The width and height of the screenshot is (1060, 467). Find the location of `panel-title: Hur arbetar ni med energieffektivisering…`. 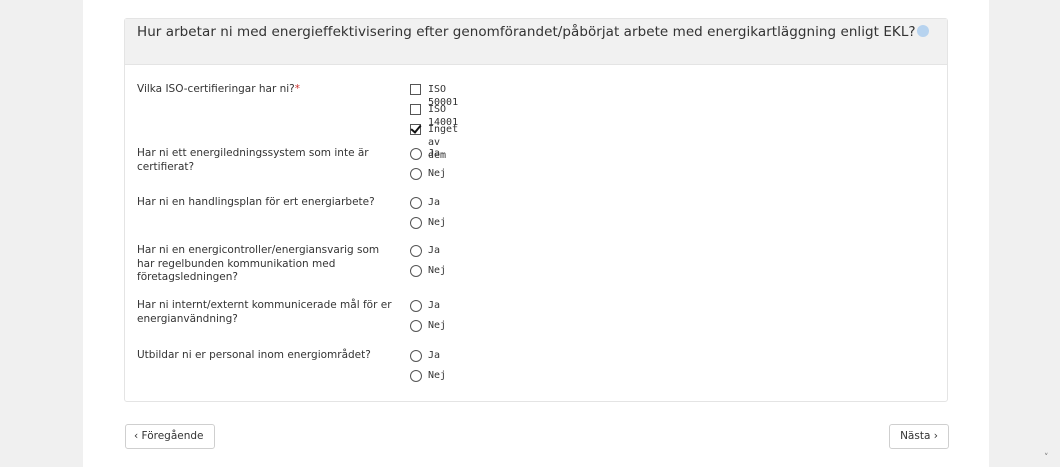

panel-title: Hur arbetar ni med energieffektivisering… is located at coordinates (536, 32).